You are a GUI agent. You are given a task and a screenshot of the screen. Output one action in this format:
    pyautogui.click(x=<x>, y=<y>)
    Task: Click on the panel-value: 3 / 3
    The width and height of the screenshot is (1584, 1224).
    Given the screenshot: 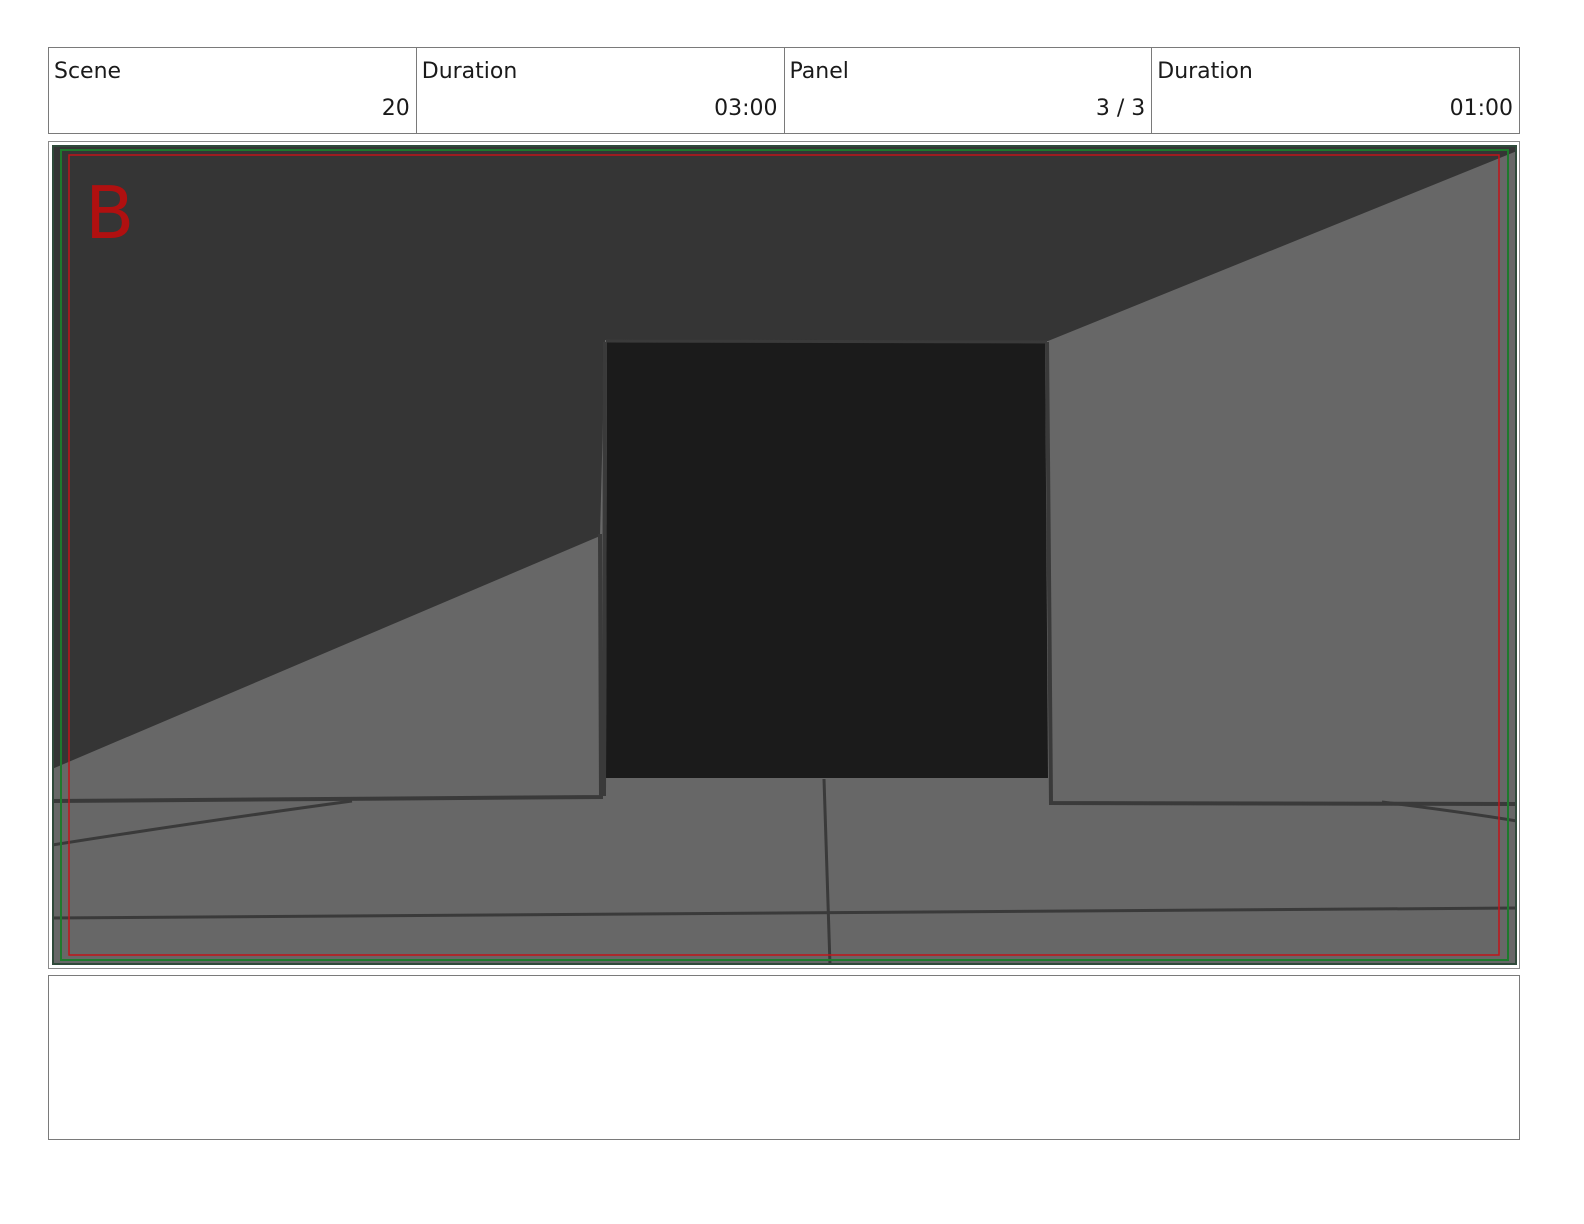 What is the action you would take?
    pyautogui.click(x=1120, y=108)
    